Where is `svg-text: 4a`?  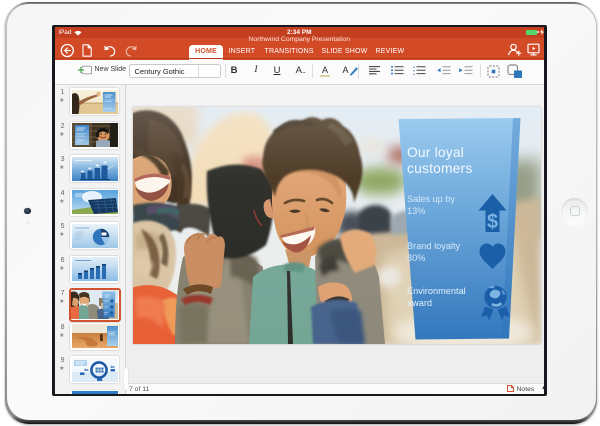
svg-text: 4a is located at coordinates (86, 369).